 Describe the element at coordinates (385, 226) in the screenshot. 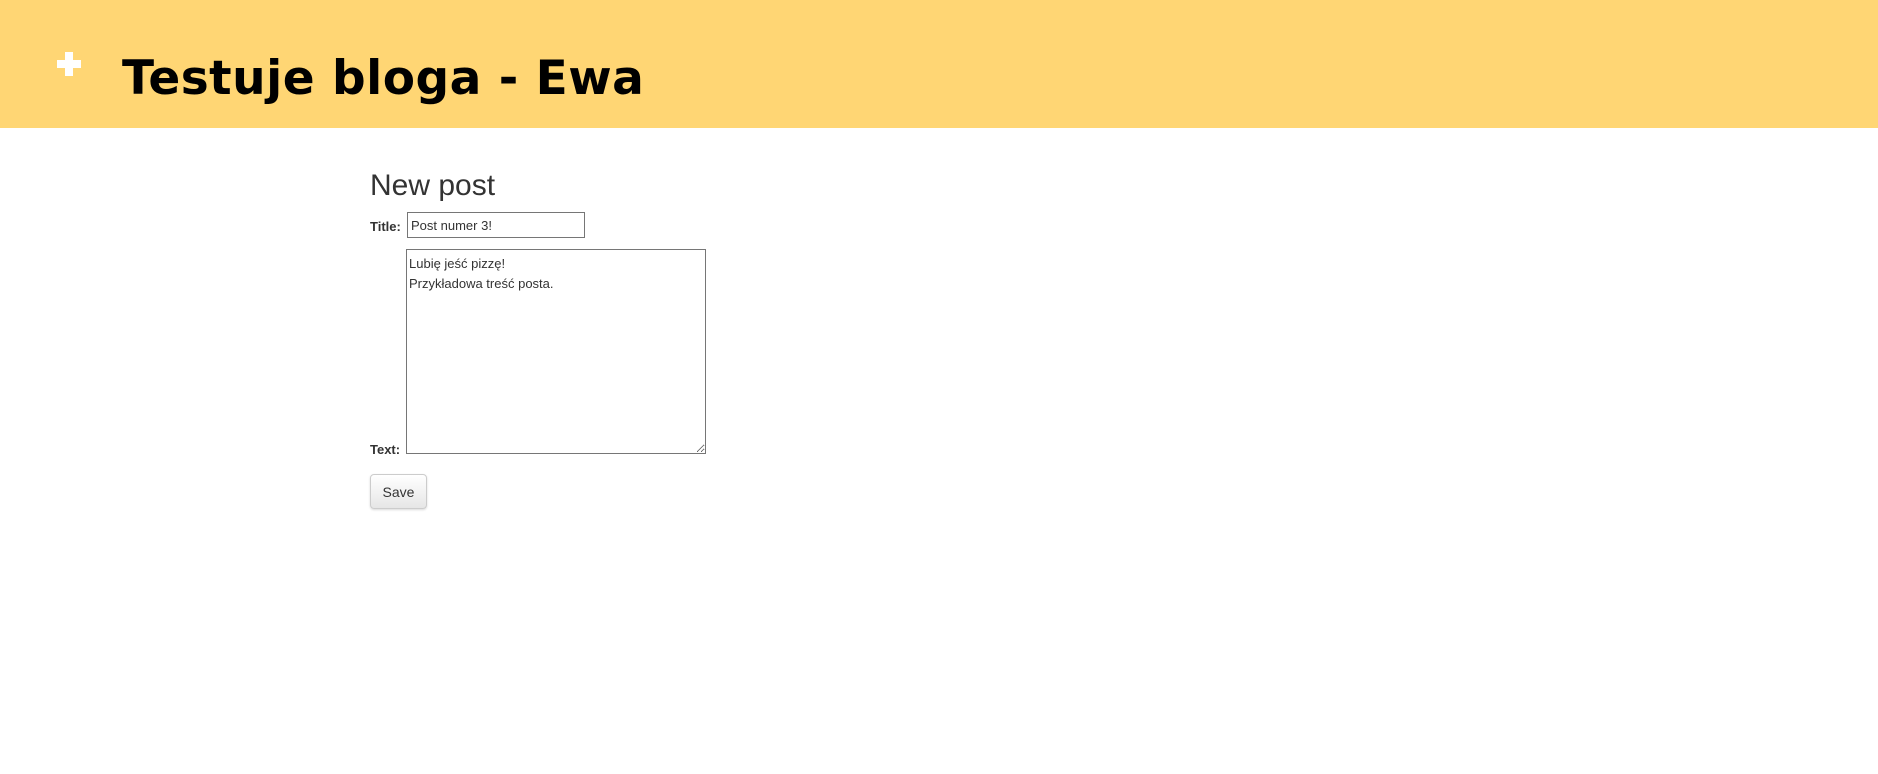

I see `title-label: Title:` at that location.